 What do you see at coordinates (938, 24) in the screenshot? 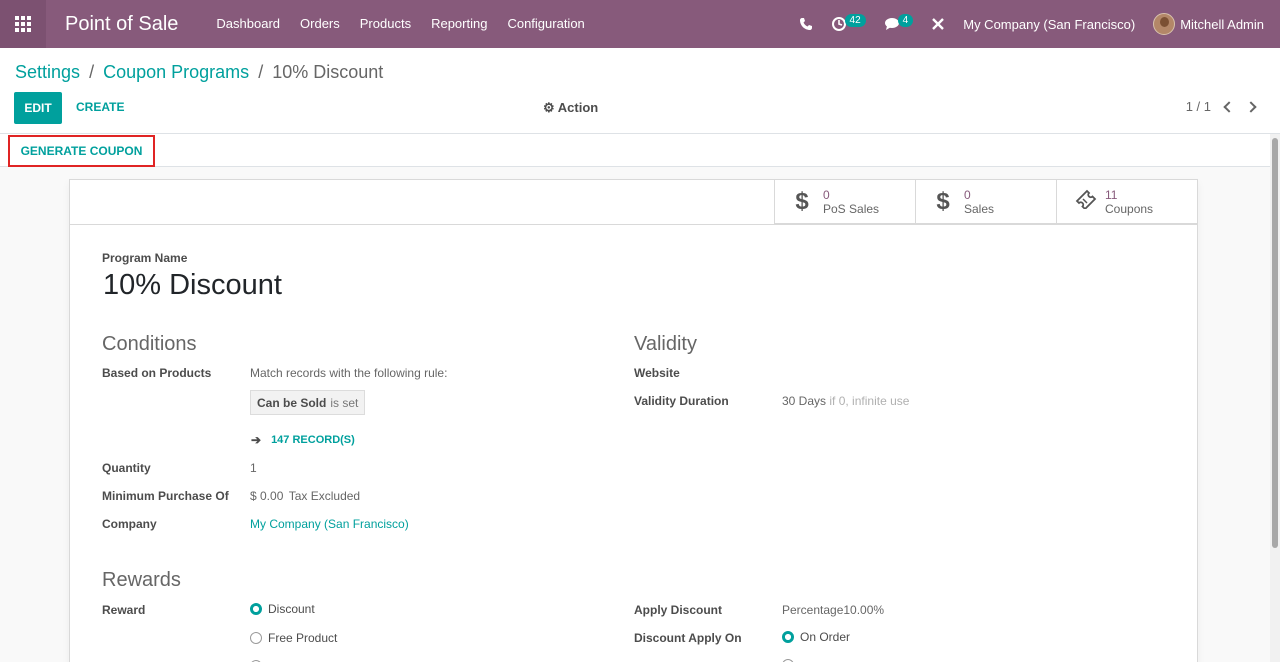
I see `debug-tools-icon` at bounding box center [938, 24].